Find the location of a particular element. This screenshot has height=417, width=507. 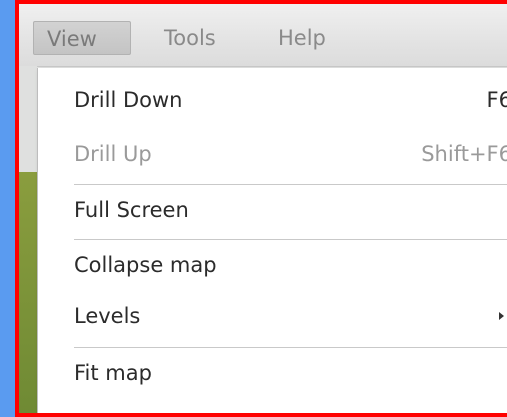

menu-tools: Tools is located at coordinates (190, 38).